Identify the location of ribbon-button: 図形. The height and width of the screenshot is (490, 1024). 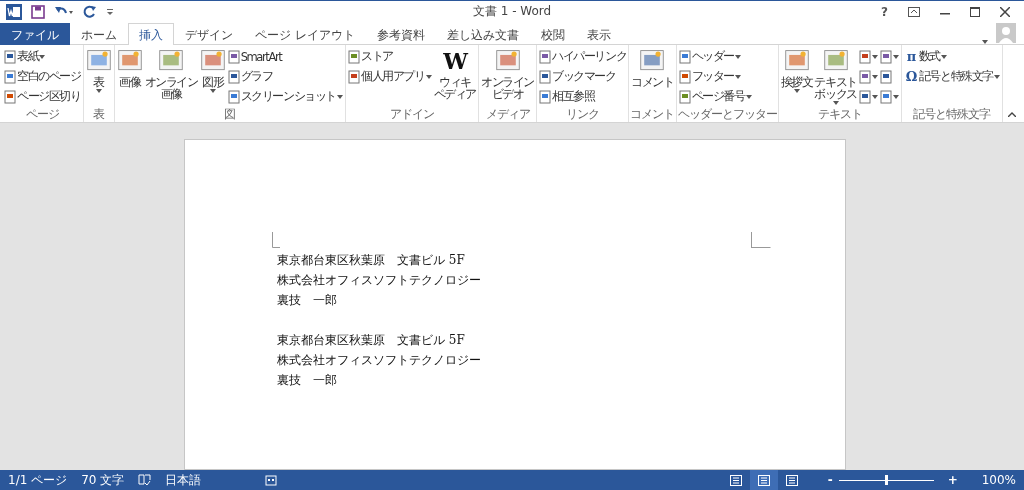
(212, 77).